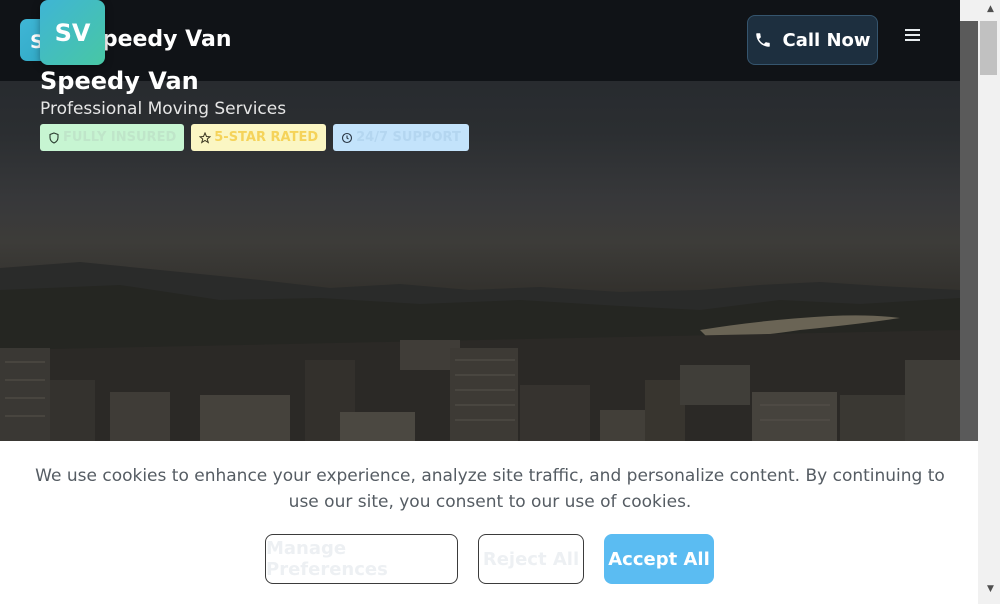 This screenshot has width=1000, height=604. What do you see at coordinates (408, 137) in the screenshot?
I see `badge-label: 24/7 SUPPORT` at bounding box center [408, 137].